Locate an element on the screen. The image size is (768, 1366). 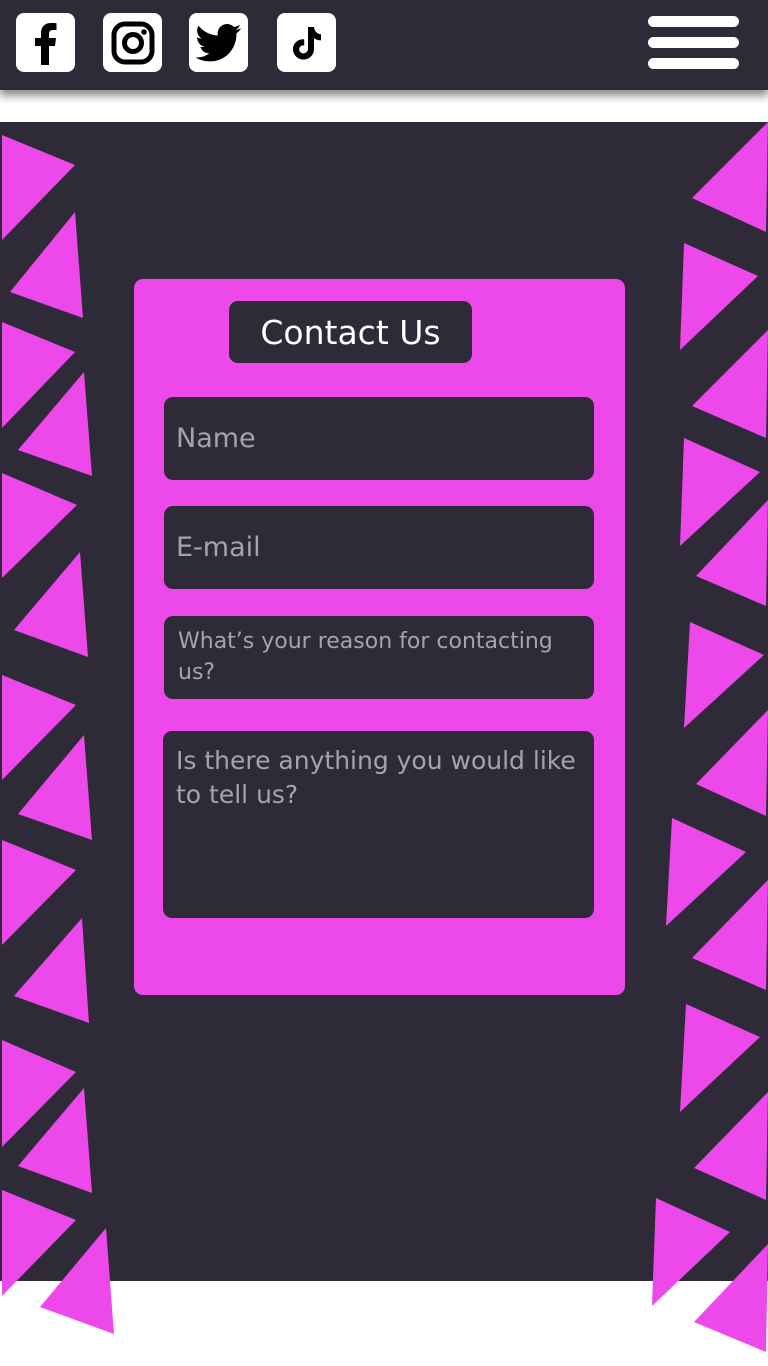
name-input: Name is located at coordinates (379, 438).